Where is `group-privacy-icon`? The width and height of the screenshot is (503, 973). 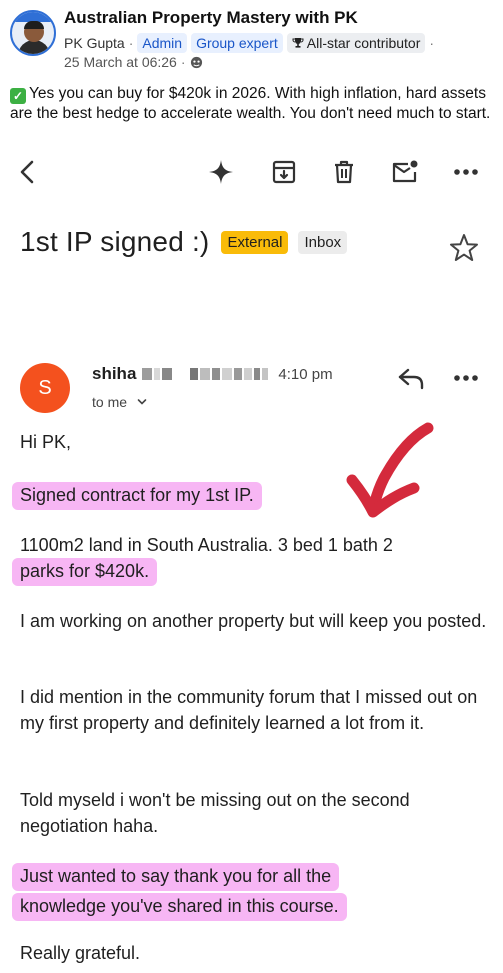 group-privacy-icon is located at coordinates (196, 62).